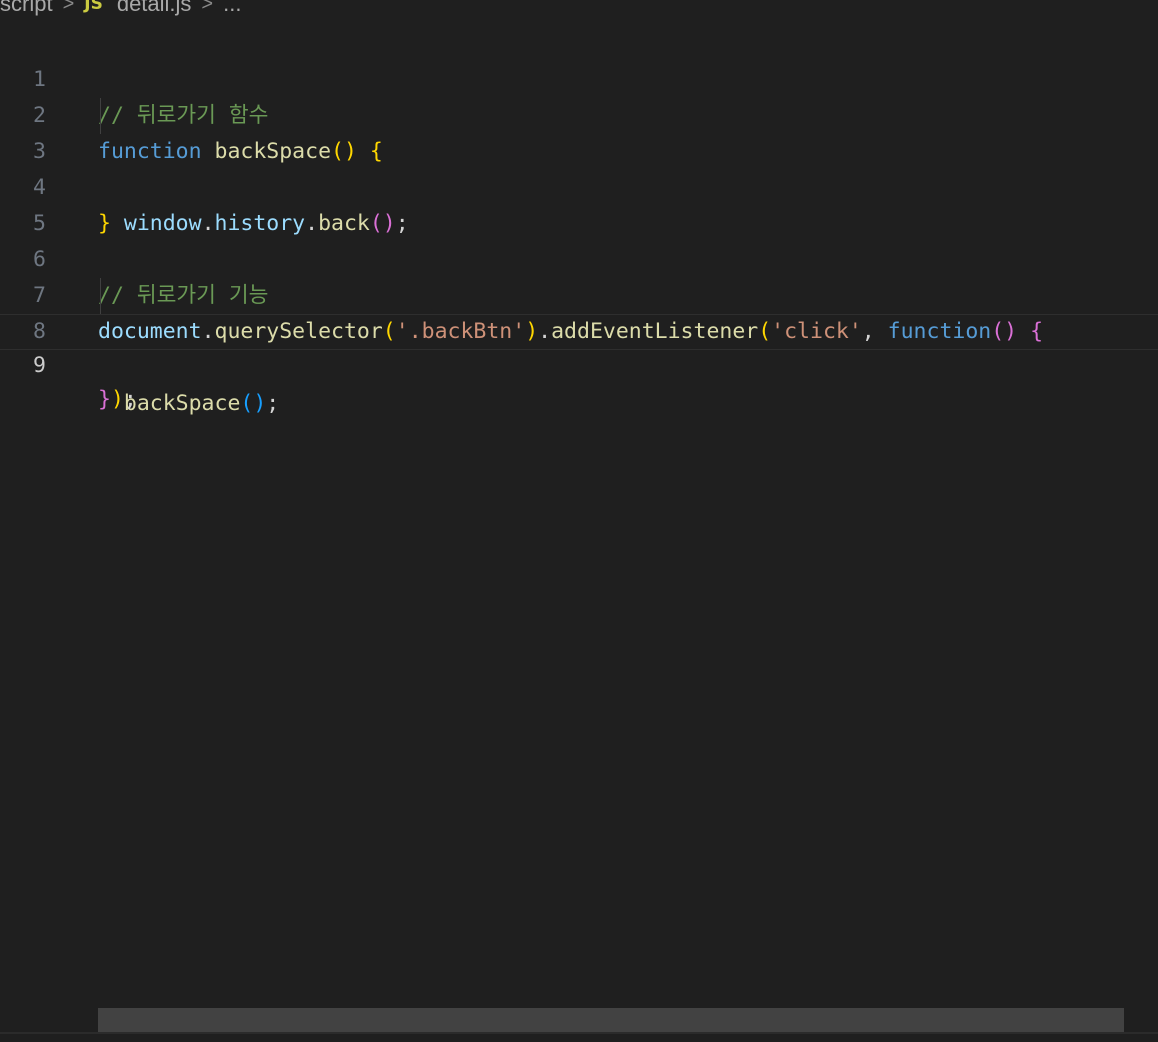 This screenshot has height=1042, width=1158. Describe the element at coordinates (579, 203) in the screenshot. I see `code-line: 5` at that location.